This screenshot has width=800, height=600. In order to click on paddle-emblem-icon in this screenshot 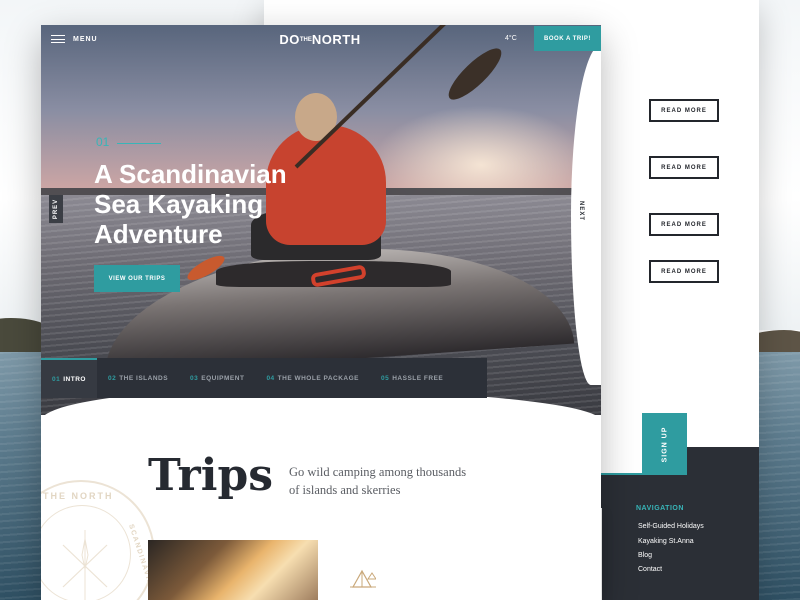, I will do `click(85, 565)`.